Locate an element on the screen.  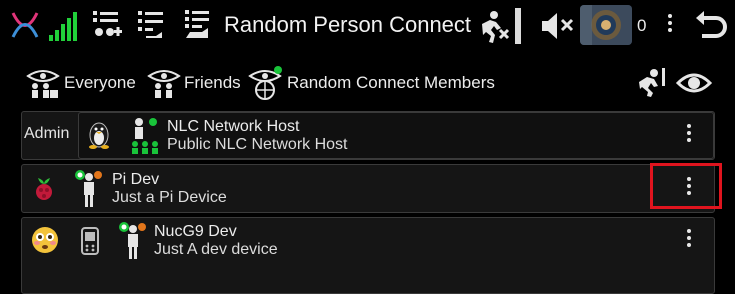
network-host-icon is located at coordinates (144, 136).